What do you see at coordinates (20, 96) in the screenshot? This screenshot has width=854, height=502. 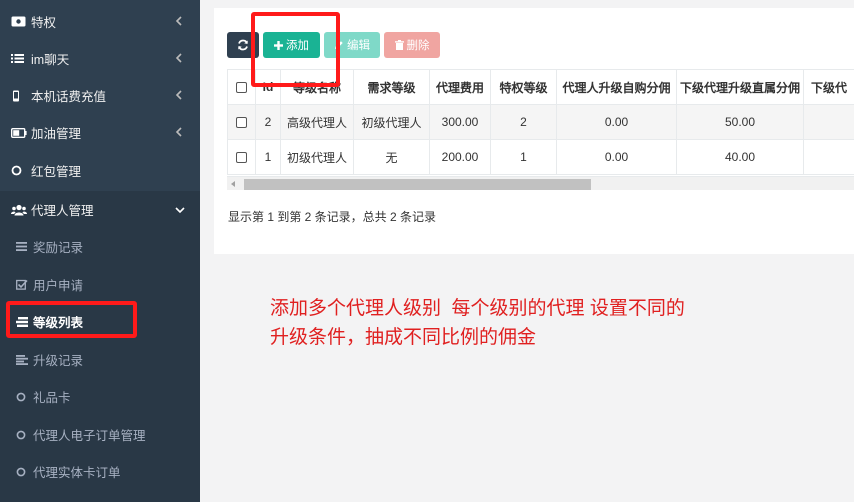 I see `mobile-icon` at bounding box center [20, 96].